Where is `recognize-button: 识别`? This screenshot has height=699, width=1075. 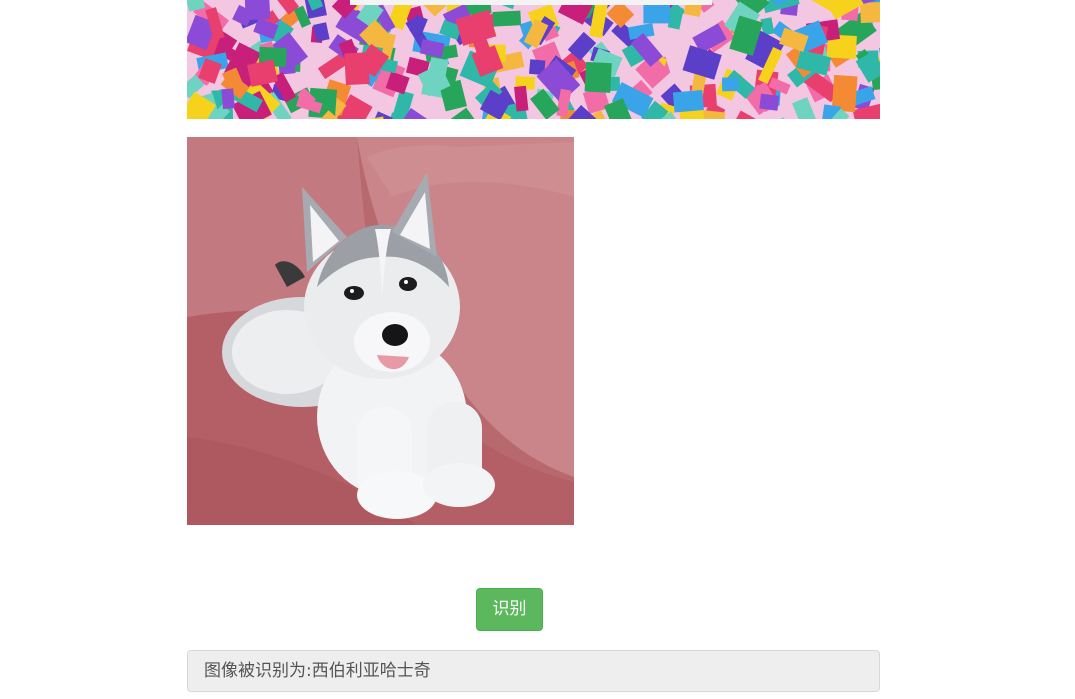
recognize-button: 识别 is located at coordinates (509, 609).